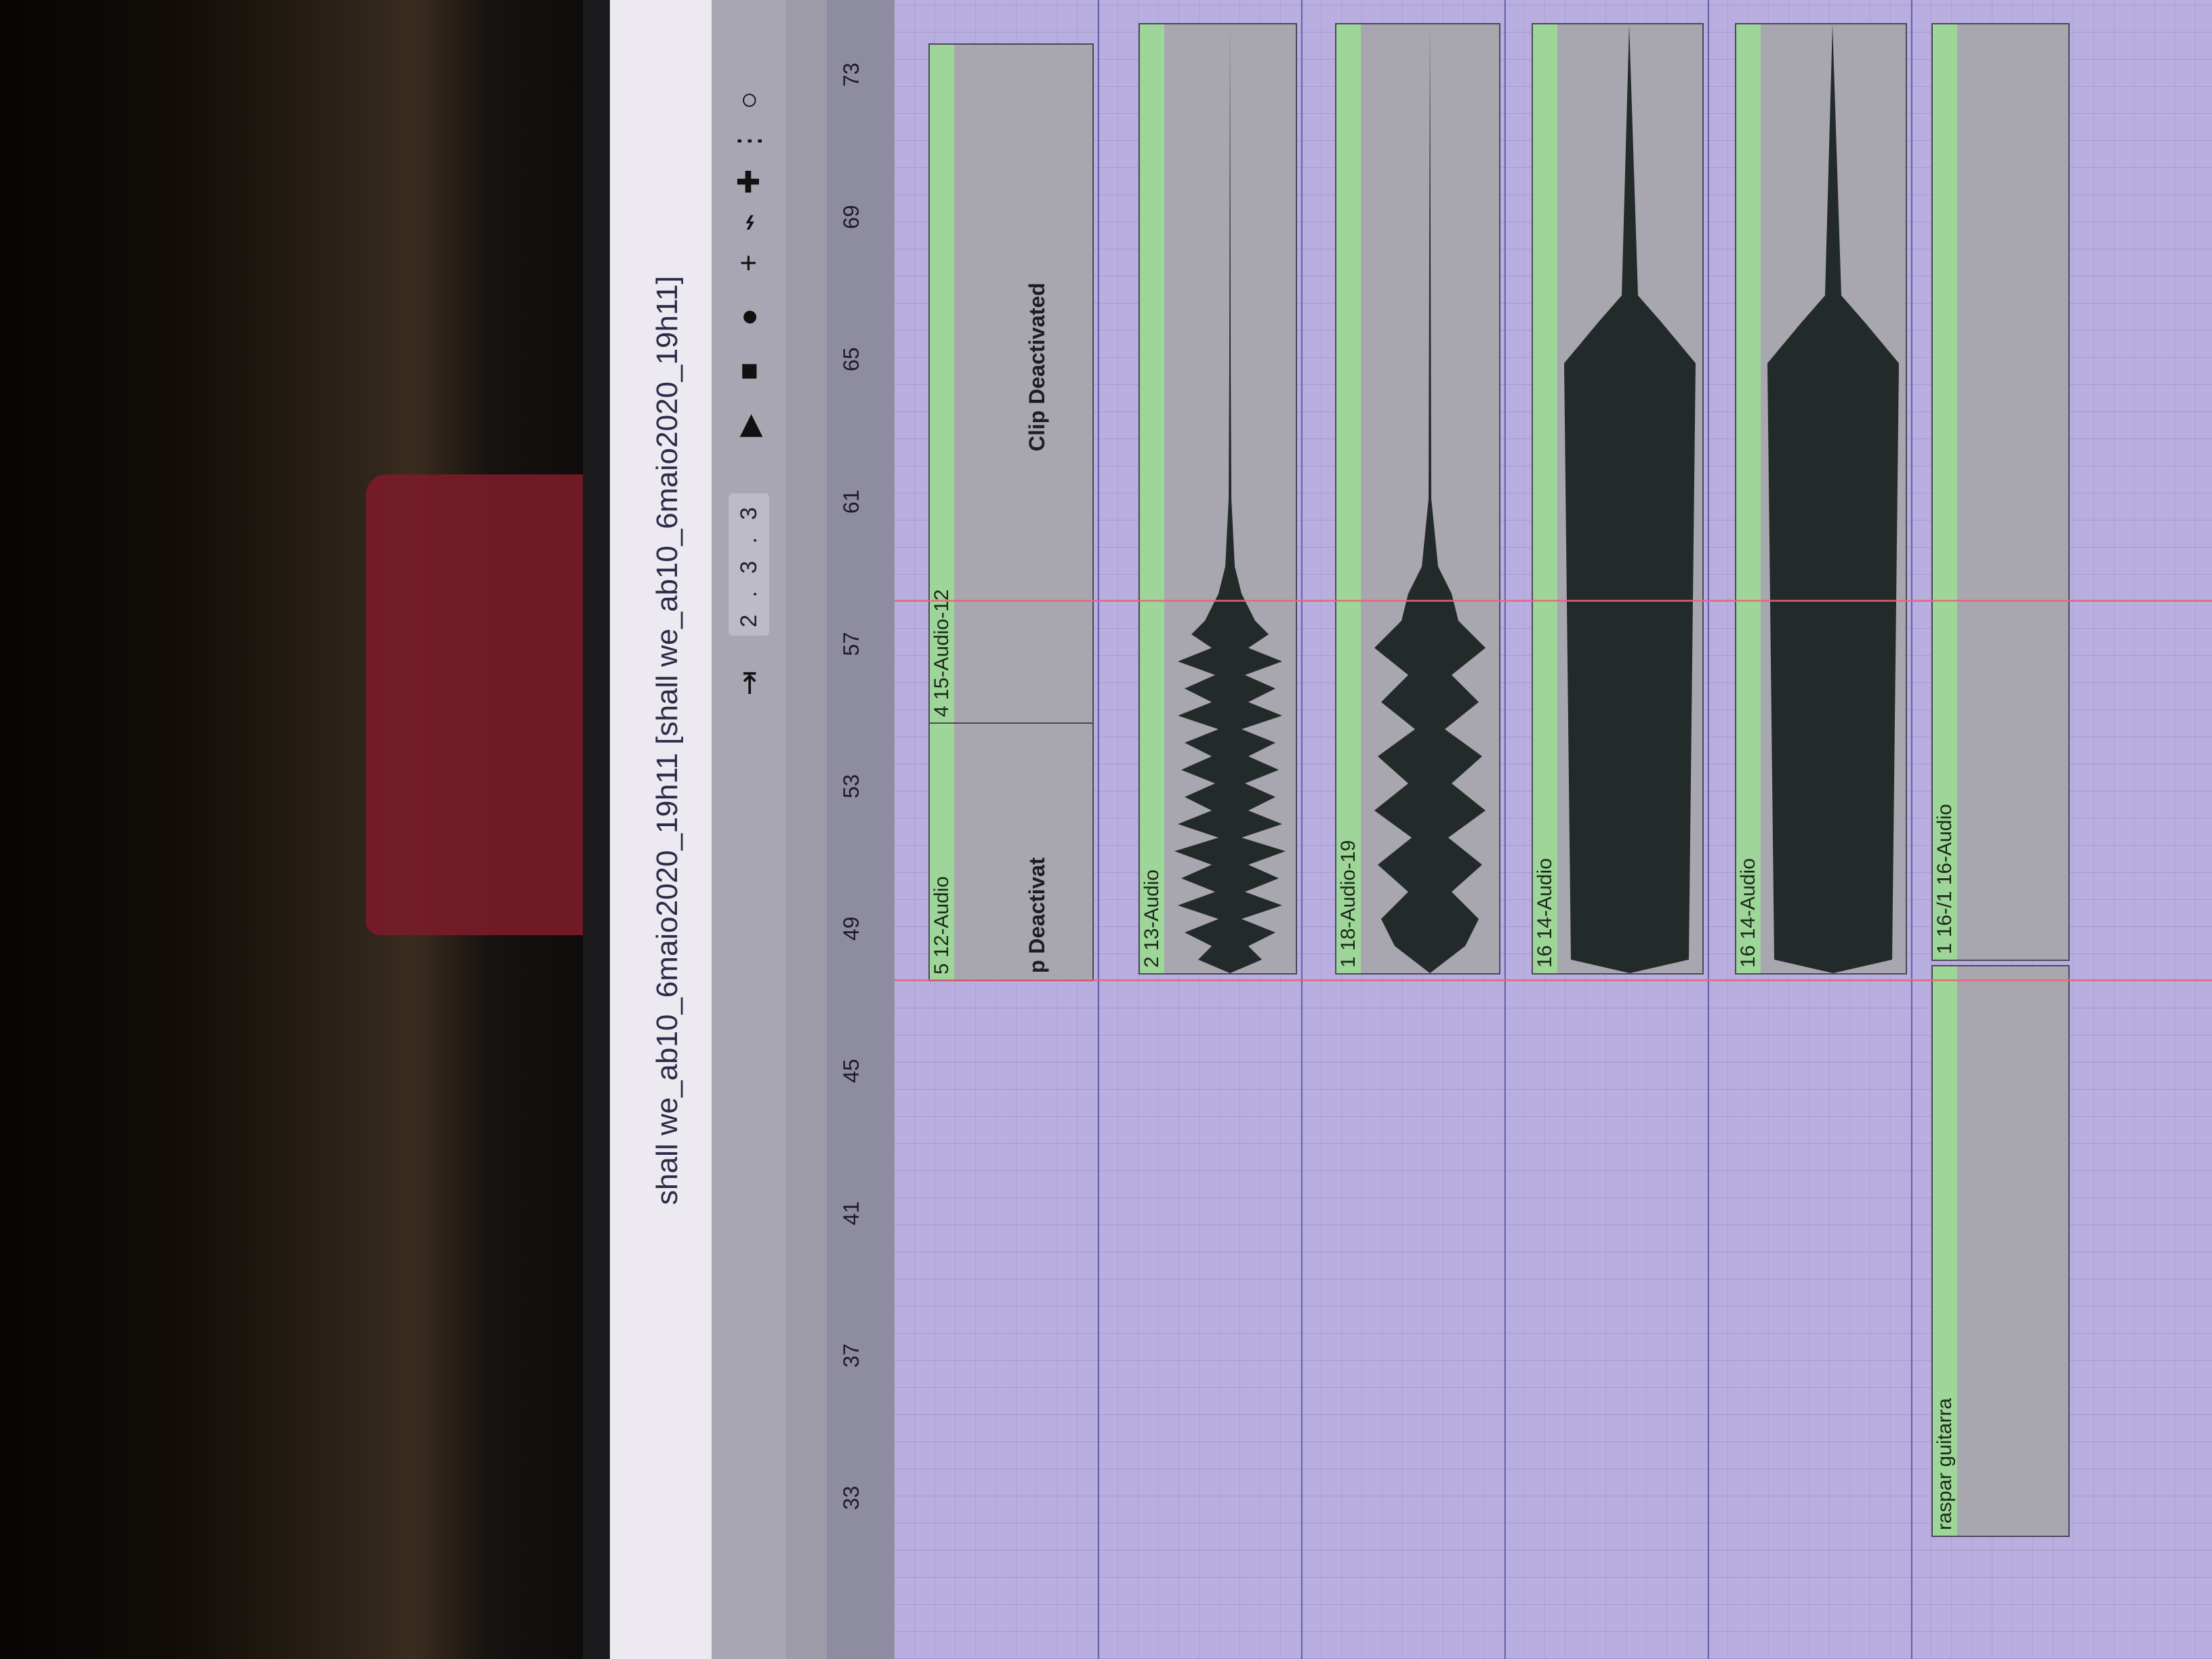  What do you see at coordinates (1011, 383) in the screenshot?
I see `clip-15-audio-12: 4 15-Audio-12 Clip Deactivated` at bounding box center [1011, 383].